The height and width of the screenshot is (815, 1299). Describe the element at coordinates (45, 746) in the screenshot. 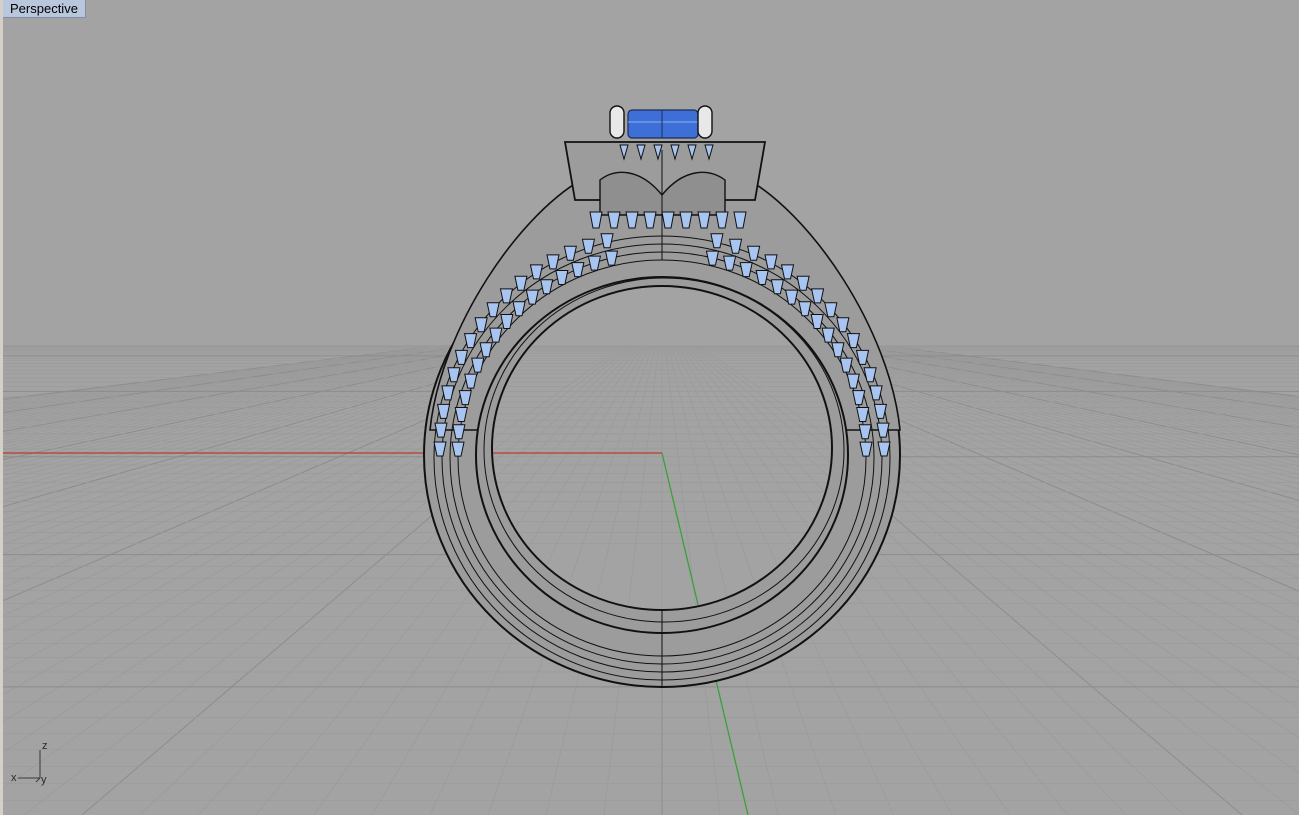

I see `axes-widget-z-label: z` at that location.